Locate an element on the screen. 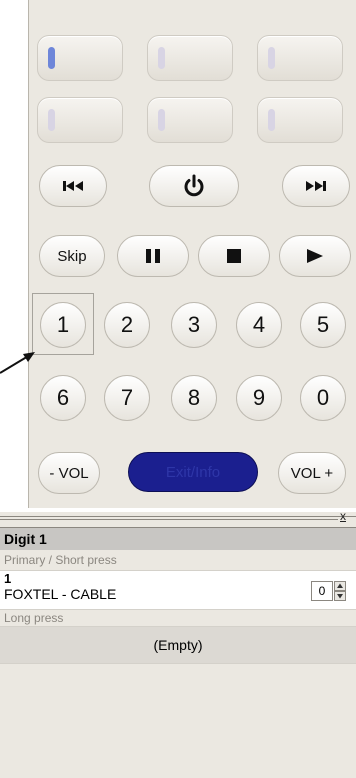  digit-label: 5 is located at coordinates (323, 324).